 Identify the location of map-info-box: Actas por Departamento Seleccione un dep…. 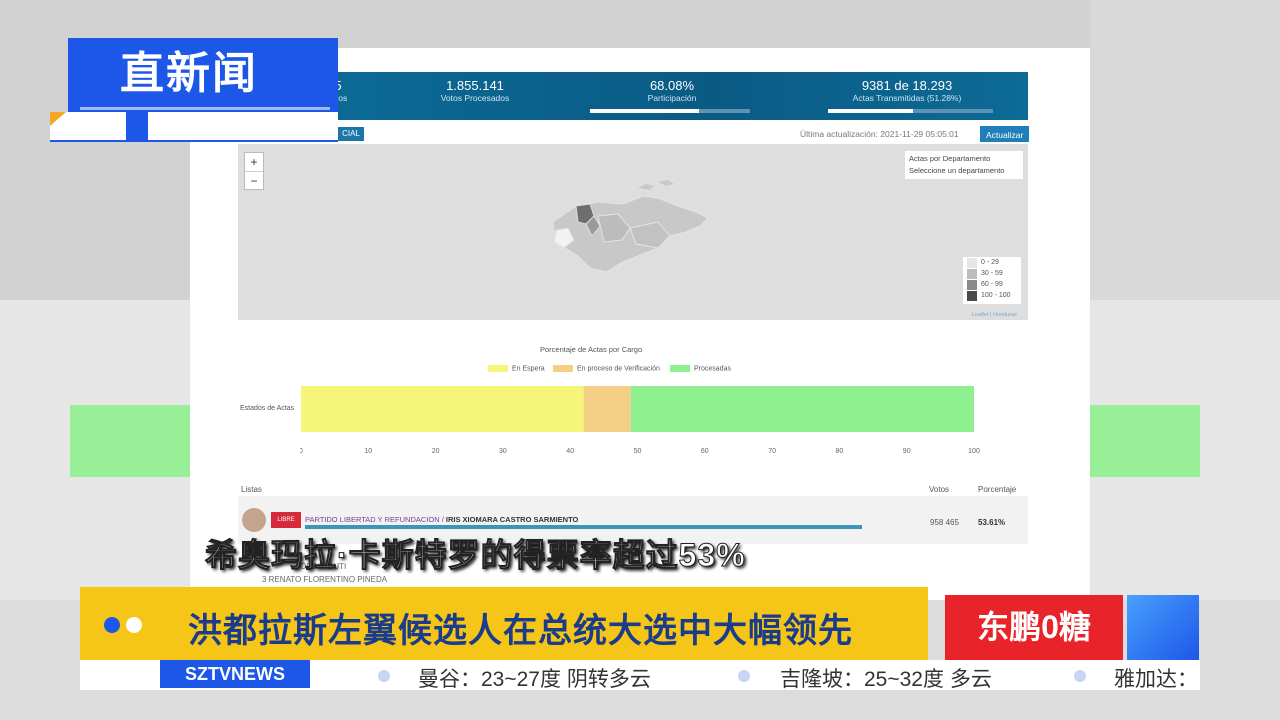
(964, 165).